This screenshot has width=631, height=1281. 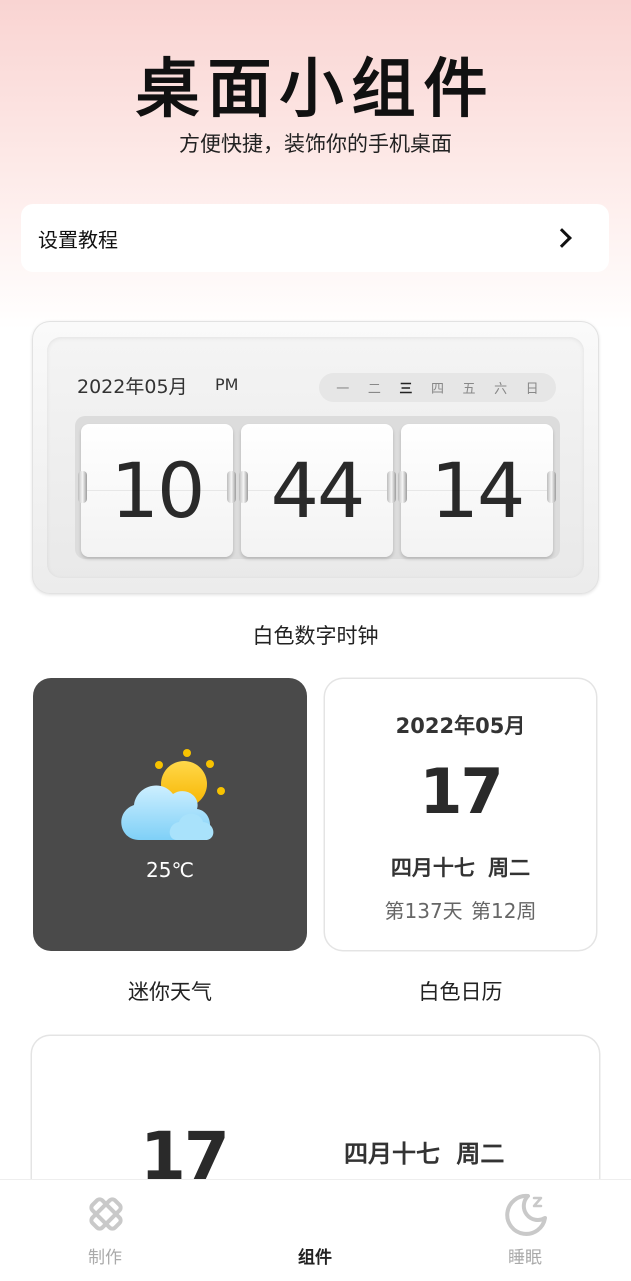 I want to click on weekday-sat: 六, so click(x=501, y=389).